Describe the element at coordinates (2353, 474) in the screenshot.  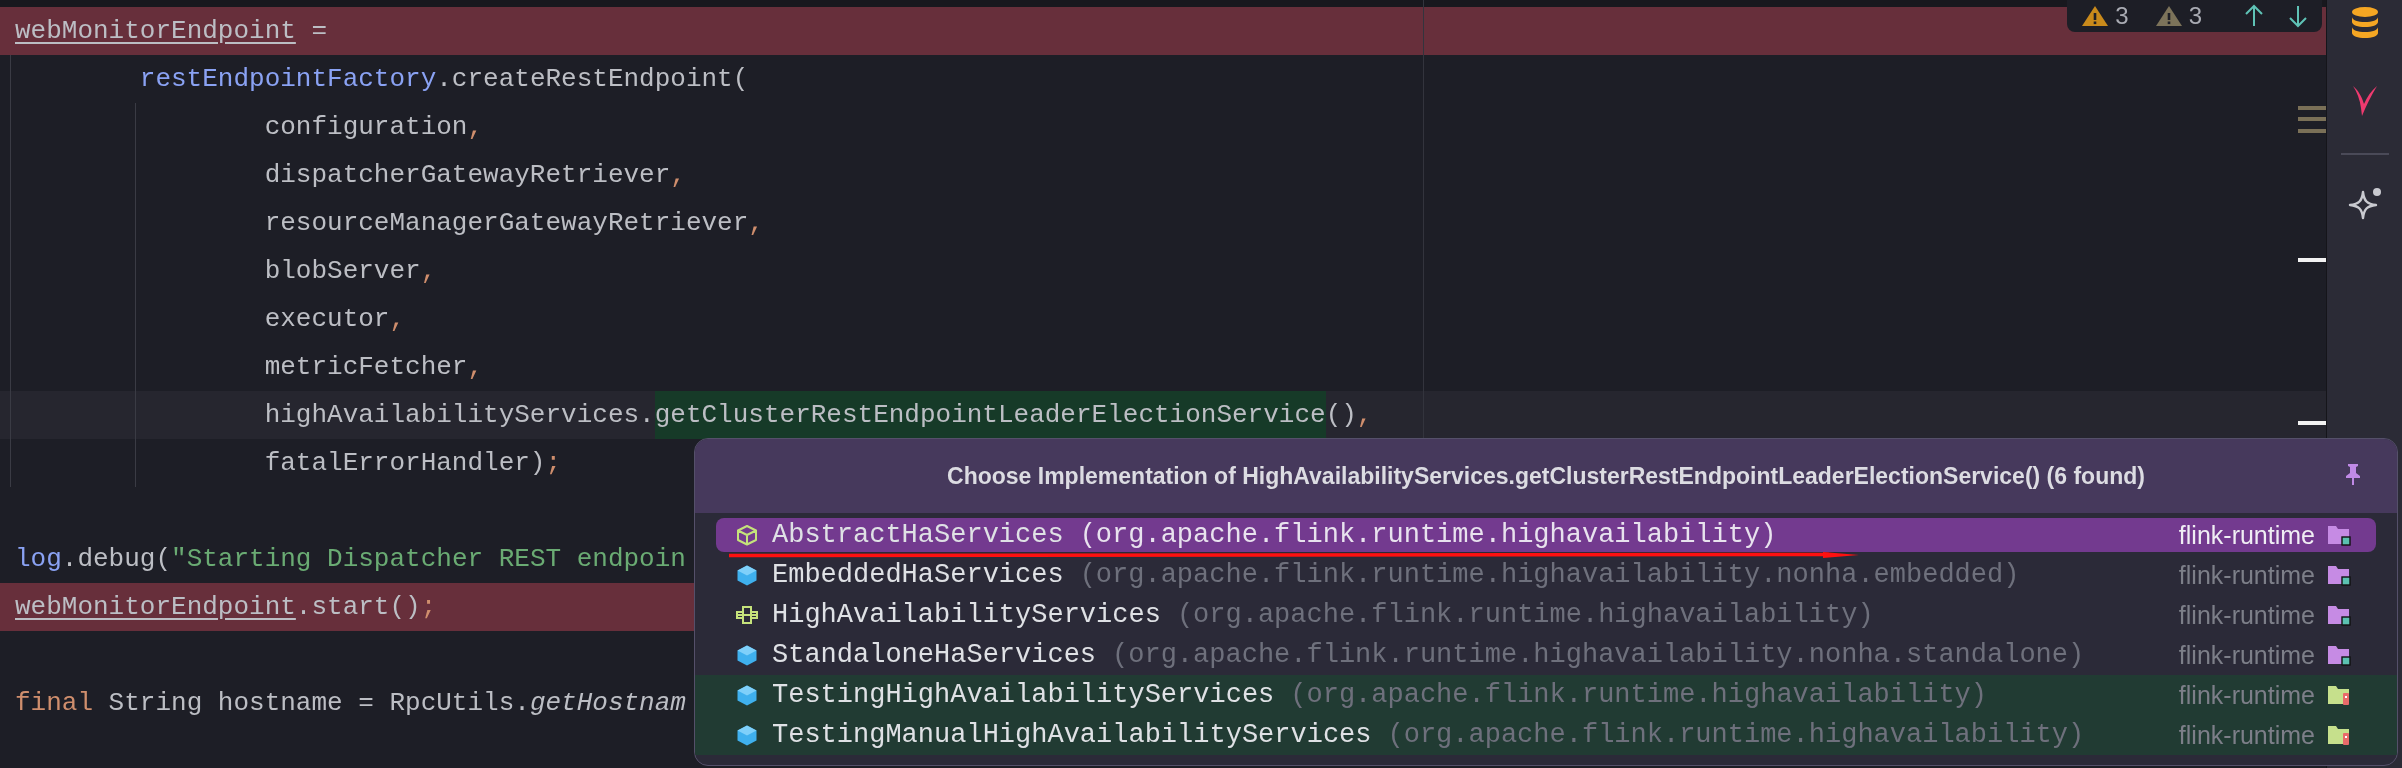
I see `pin-icon` at that location.